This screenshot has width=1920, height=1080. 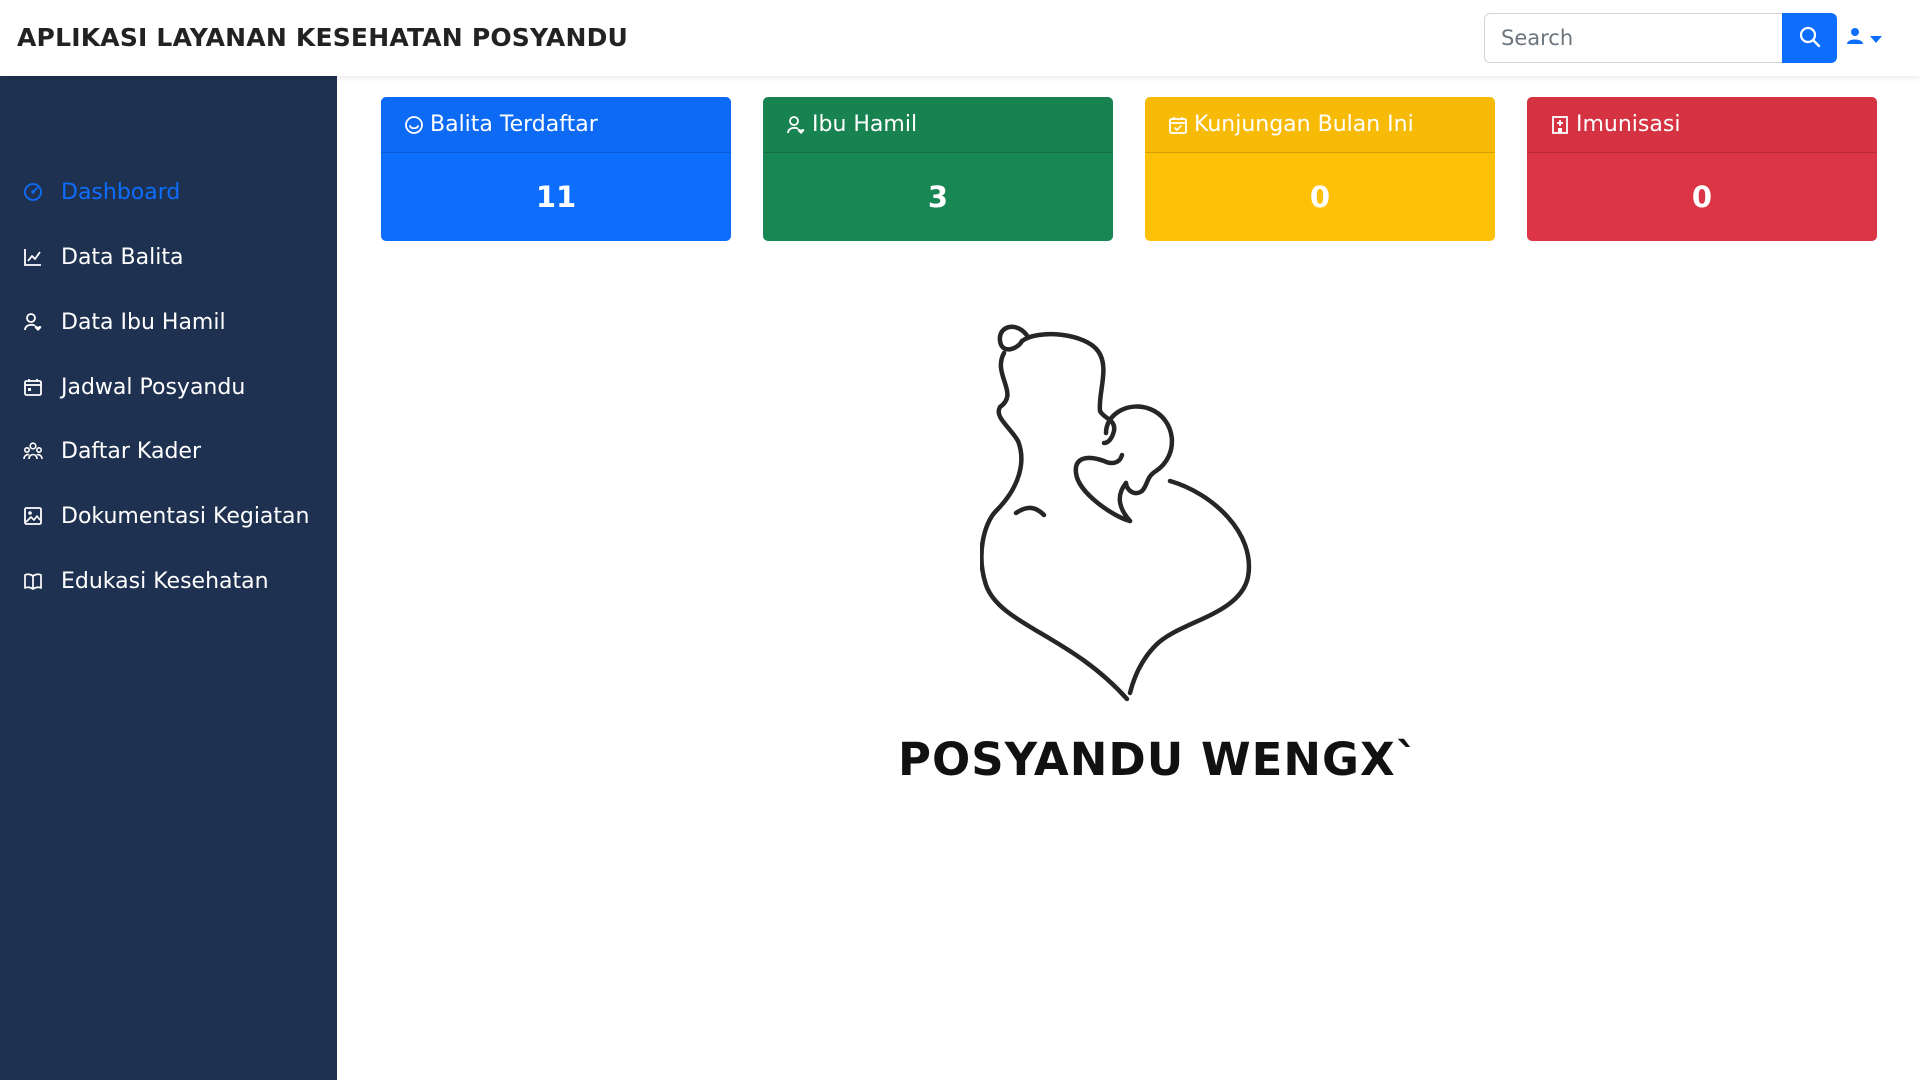 I want to click on sidebar-item-jadwal-posyandu: Jadwal Posyandu, so click(x=168, y=387).